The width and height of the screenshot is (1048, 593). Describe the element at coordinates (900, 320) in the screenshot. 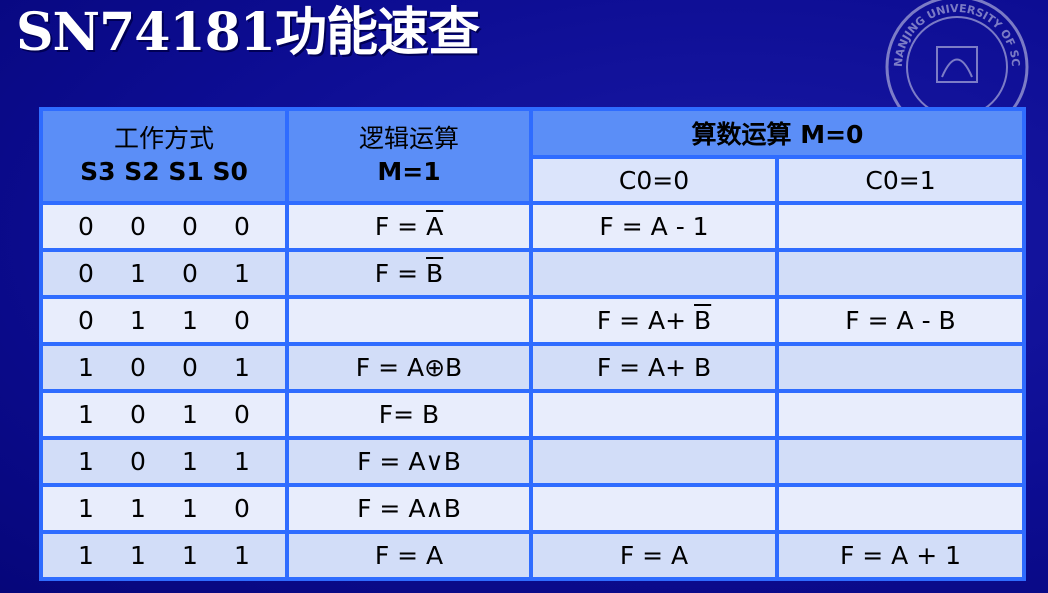

I see `arith-c0-one-cell: F = A - B` at that location.